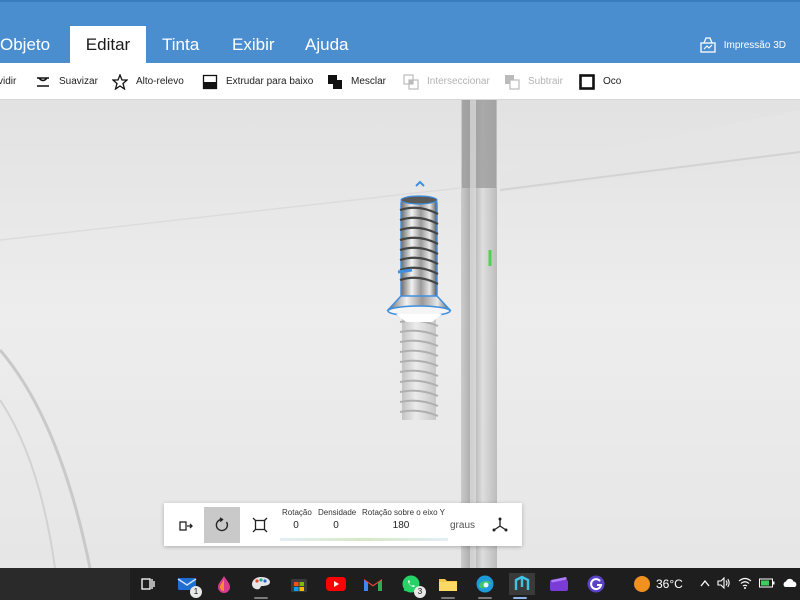 This screenshot has width=800, height=600. I want to click on selected-screw, so click(419, 258).